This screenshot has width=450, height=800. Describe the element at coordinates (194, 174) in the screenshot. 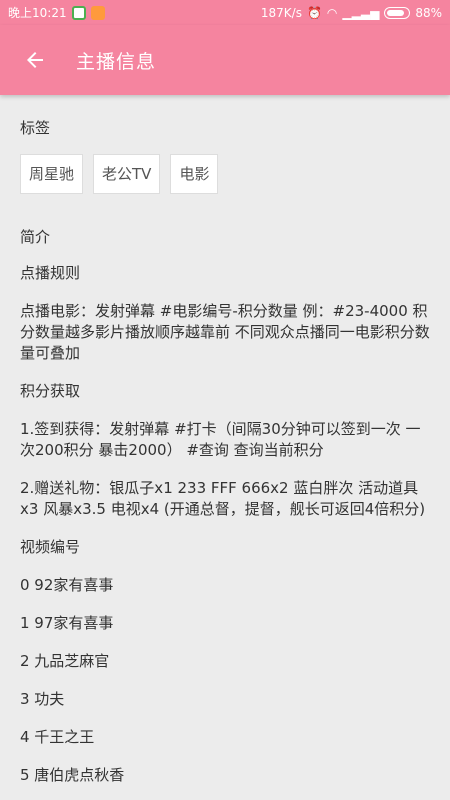

I see `tag-chip: 电影` at that location.